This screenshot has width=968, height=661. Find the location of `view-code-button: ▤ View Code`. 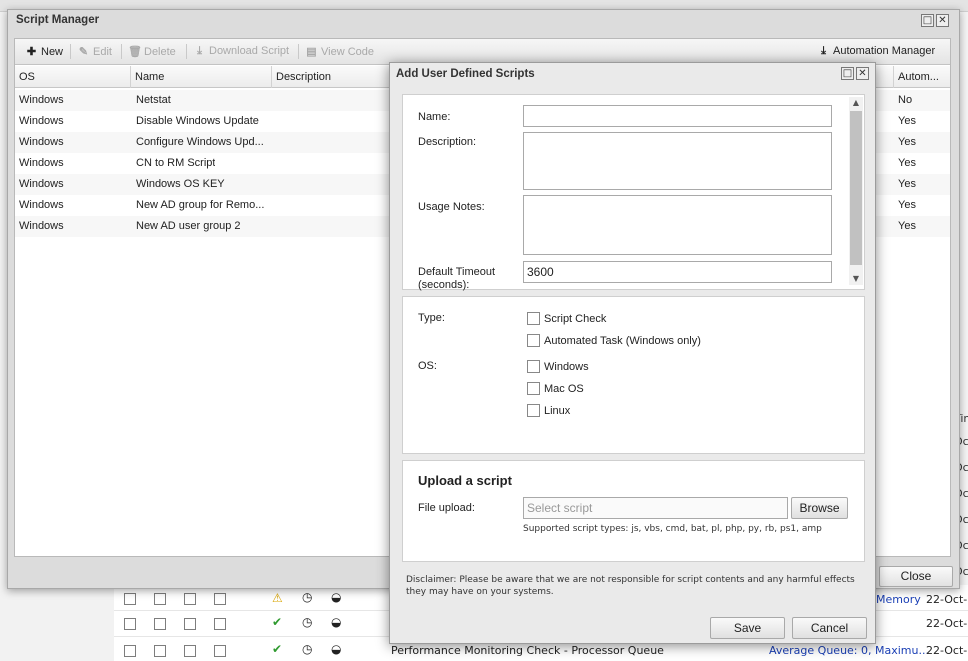

view-code-button: ▤ View Code is located at coordinates (339, 51).